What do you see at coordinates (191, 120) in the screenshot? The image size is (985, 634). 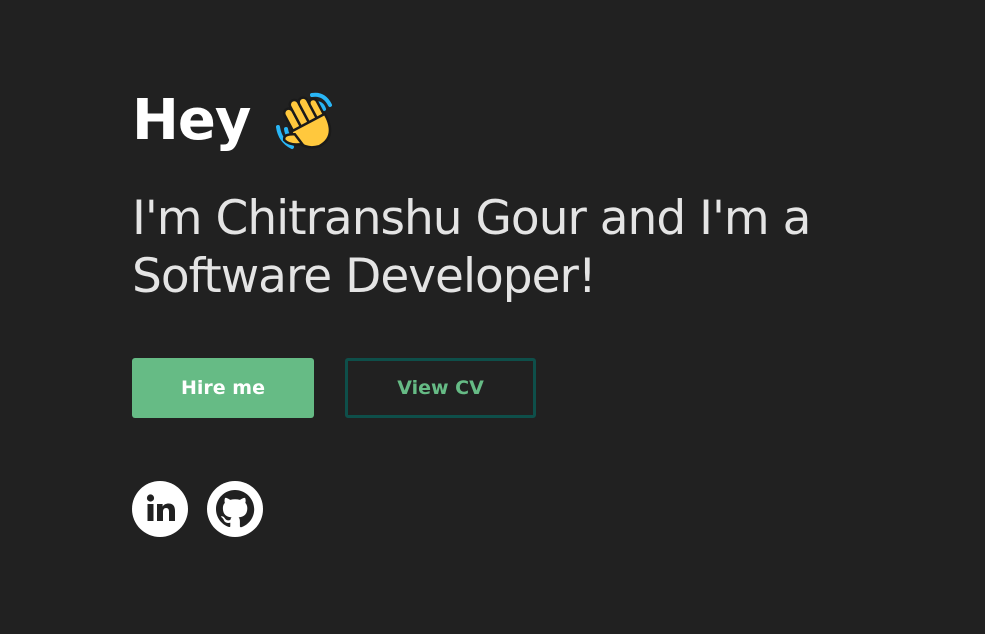 I see `greeting-text: Hey` at bounding box center [191, 120].